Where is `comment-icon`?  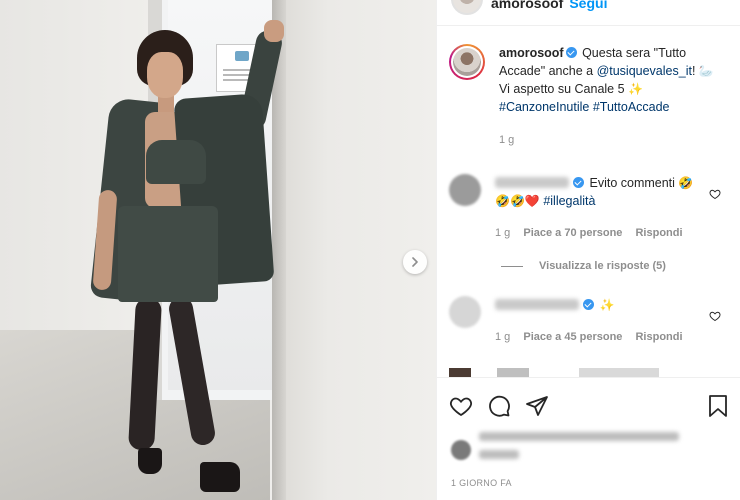
comment-icon is located at coordinates (499, 406).